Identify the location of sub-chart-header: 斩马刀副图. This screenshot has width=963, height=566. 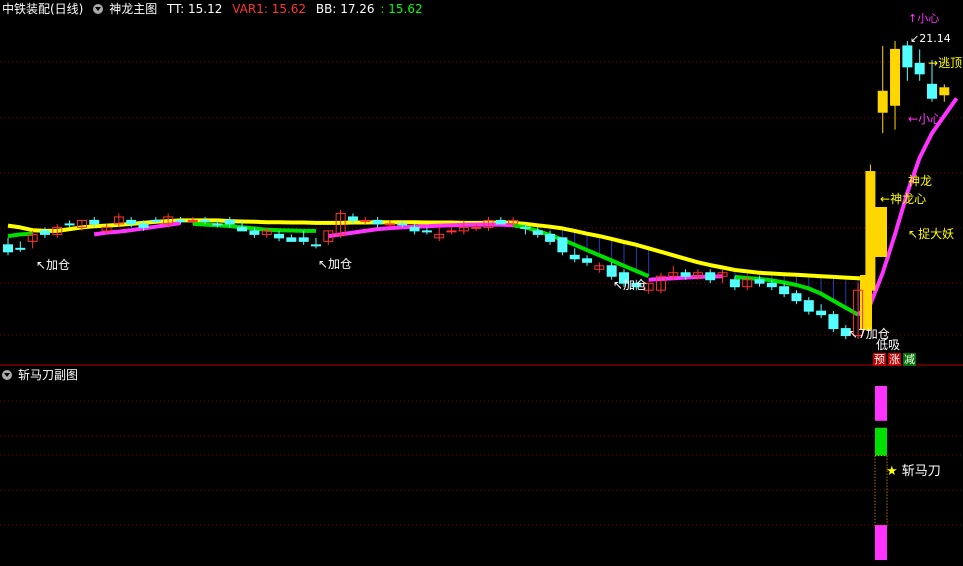
(43, 375).